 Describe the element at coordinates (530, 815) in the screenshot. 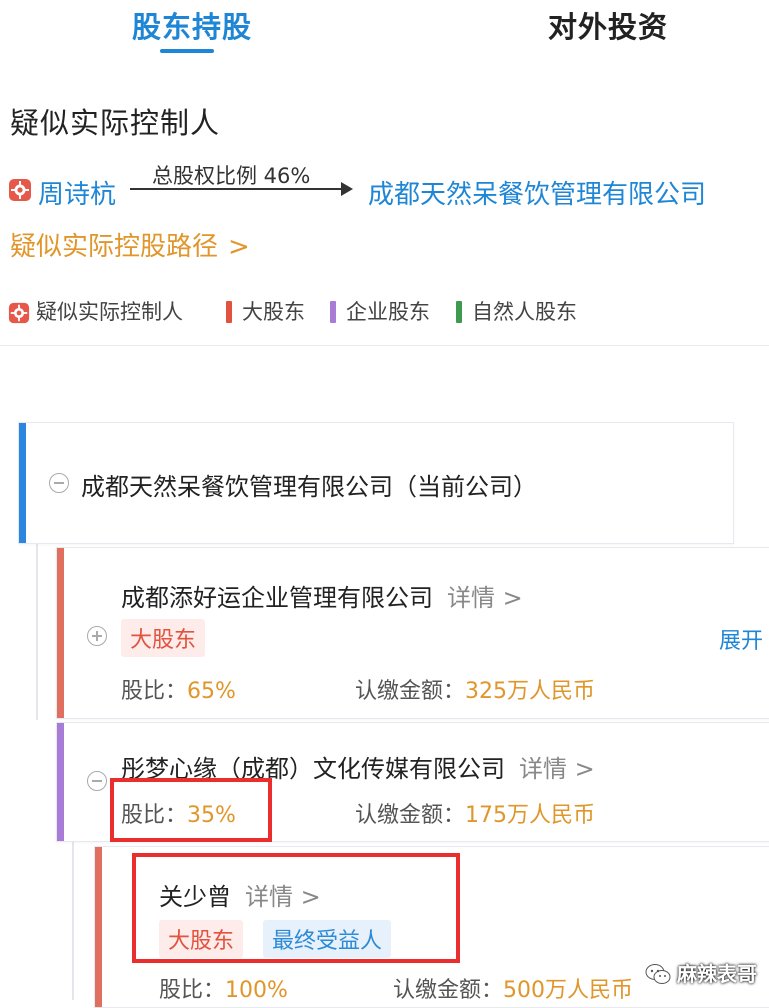

I see `amount-value: 175万人民币` at that location.